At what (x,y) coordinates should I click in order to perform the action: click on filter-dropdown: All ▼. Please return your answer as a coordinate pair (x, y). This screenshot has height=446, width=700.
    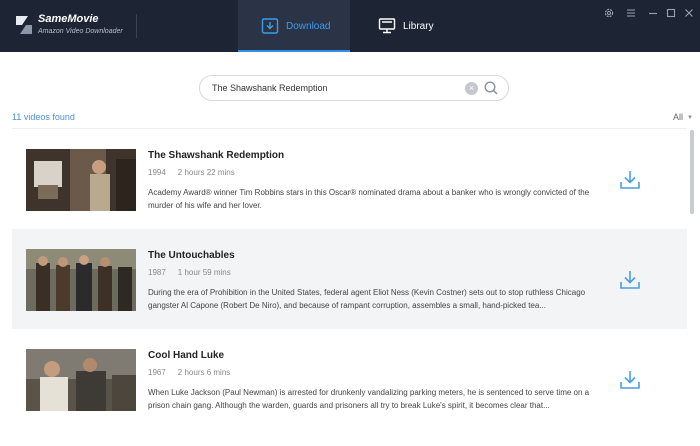
    Looking at the image, I should click on (683, 117).